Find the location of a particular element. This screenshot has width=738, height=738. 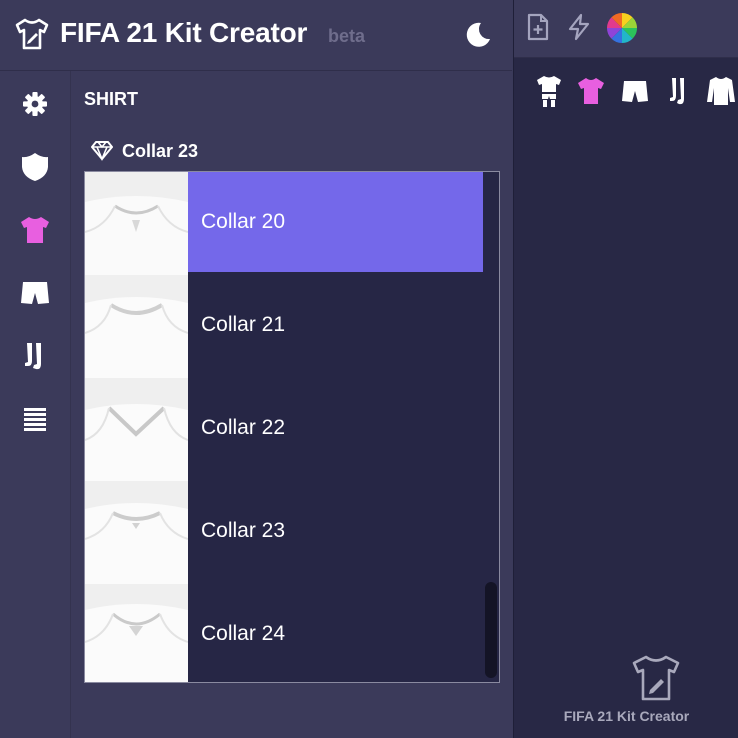

gem-icon is located at coordinates (102, 151).